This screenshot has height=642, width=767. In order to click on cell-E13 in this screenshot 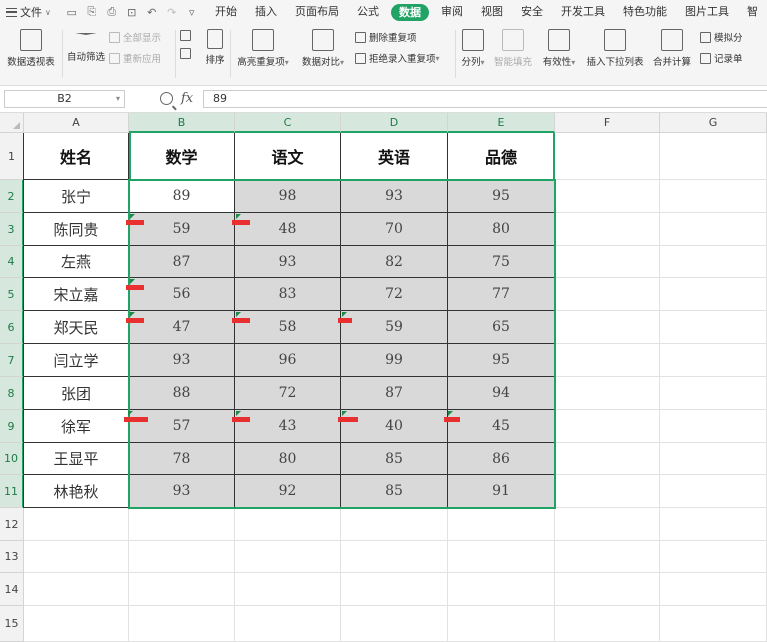, I will do `click(501, 557)`.